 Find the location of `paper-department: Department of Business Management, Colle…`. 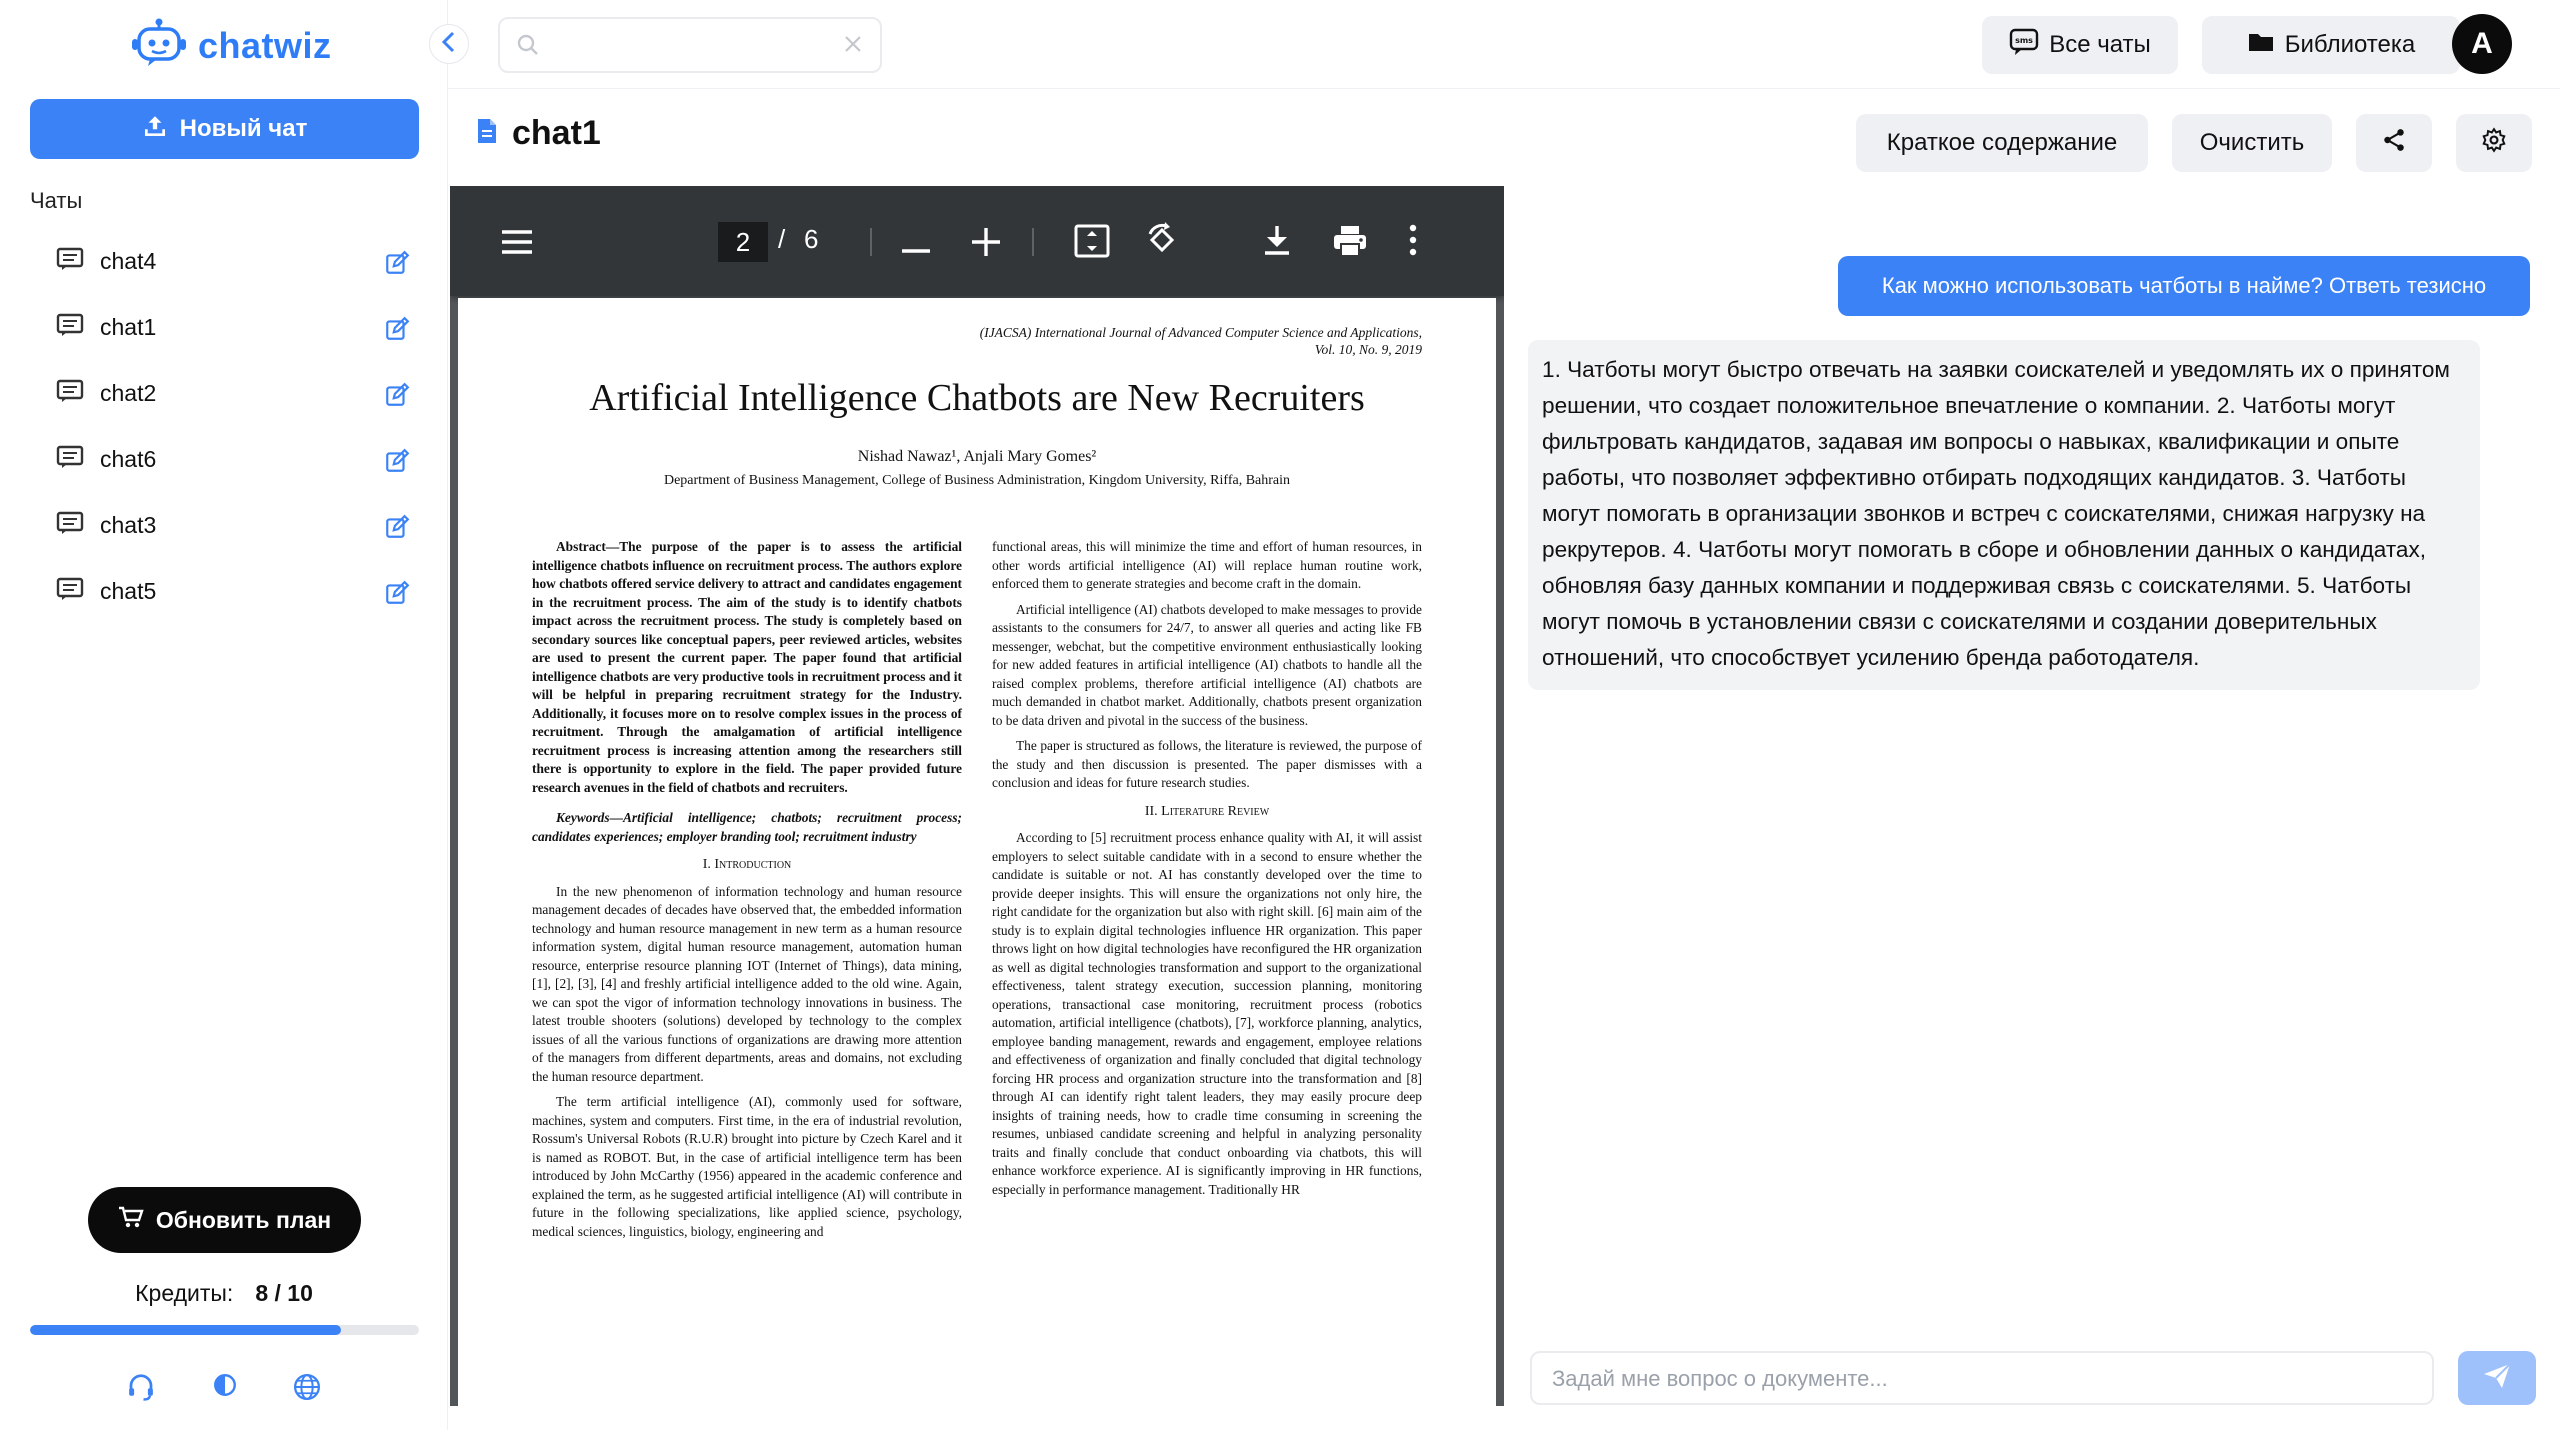

paper-department: Department of Business Management, Colle… is located at coordinates (977, 480).